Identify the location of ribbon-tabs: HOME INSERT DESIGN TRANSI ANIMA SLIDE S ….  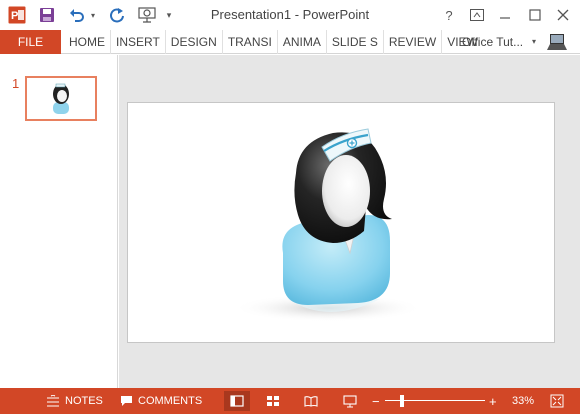
(273, 42).